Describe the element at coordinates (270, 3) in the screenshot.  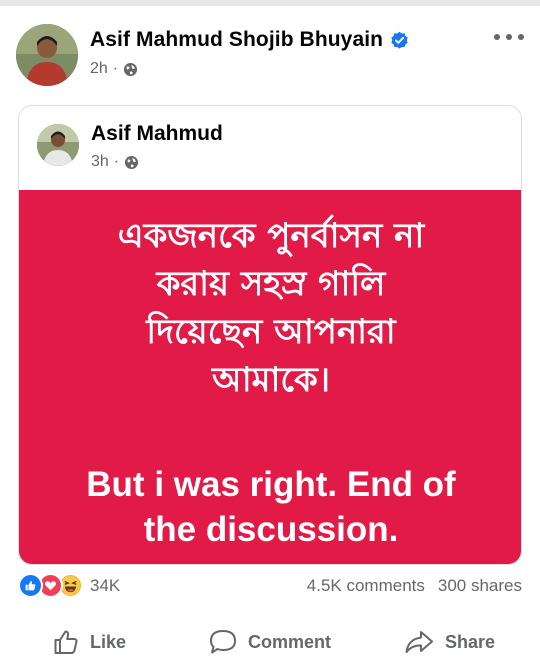
I see `top-divider` at that location.